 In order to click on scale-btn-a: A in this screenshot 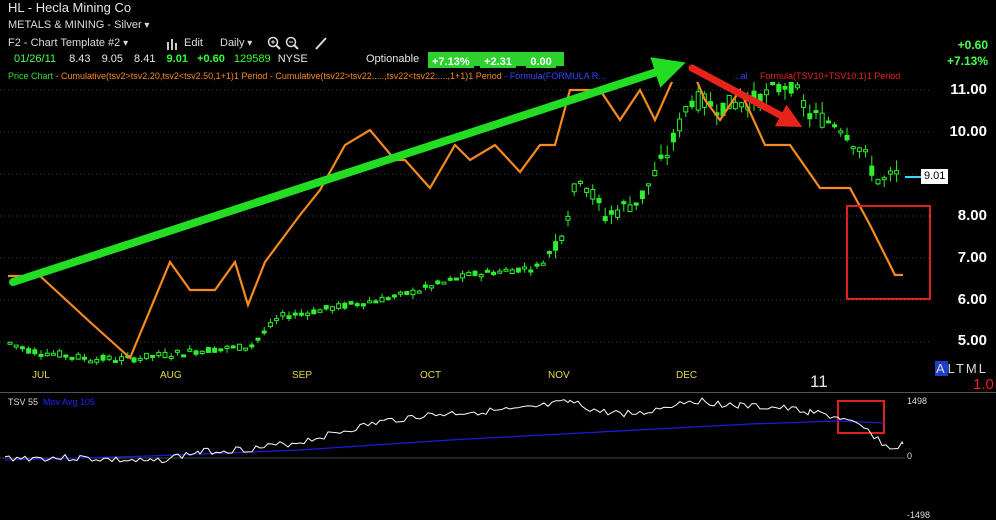, I will do `click(941, 368)`.